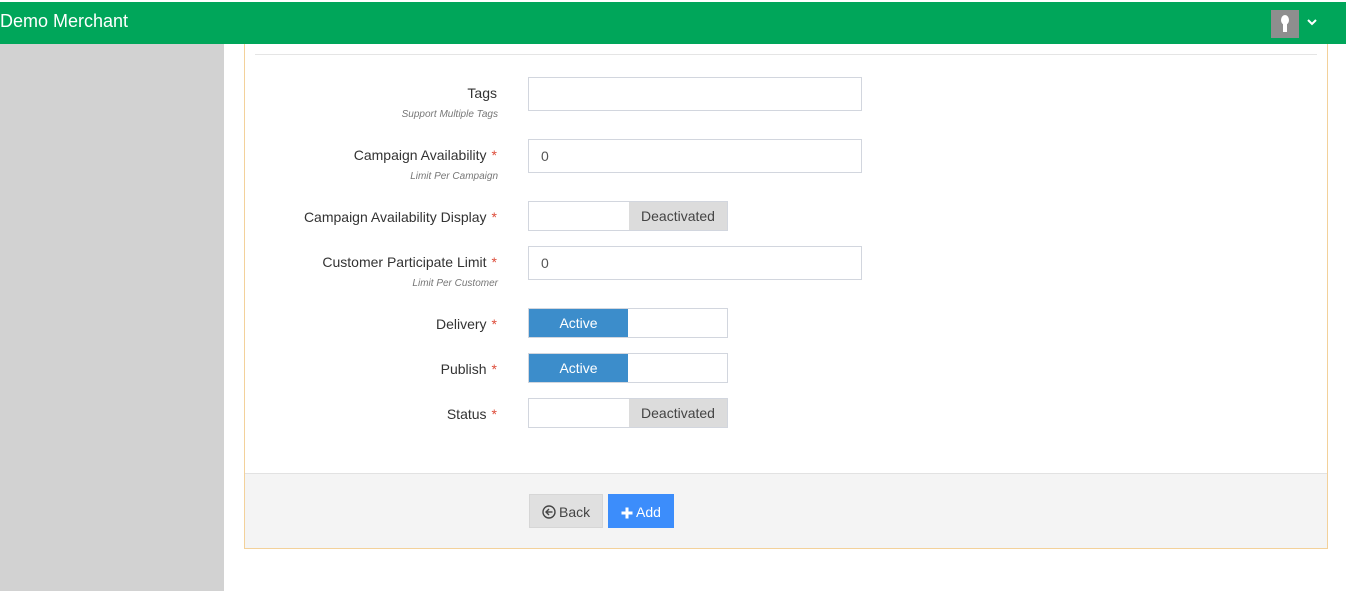 The width and height of the screenshot is (1346, 591). I want to click on publish-toggle: Active, so click(628, 368).